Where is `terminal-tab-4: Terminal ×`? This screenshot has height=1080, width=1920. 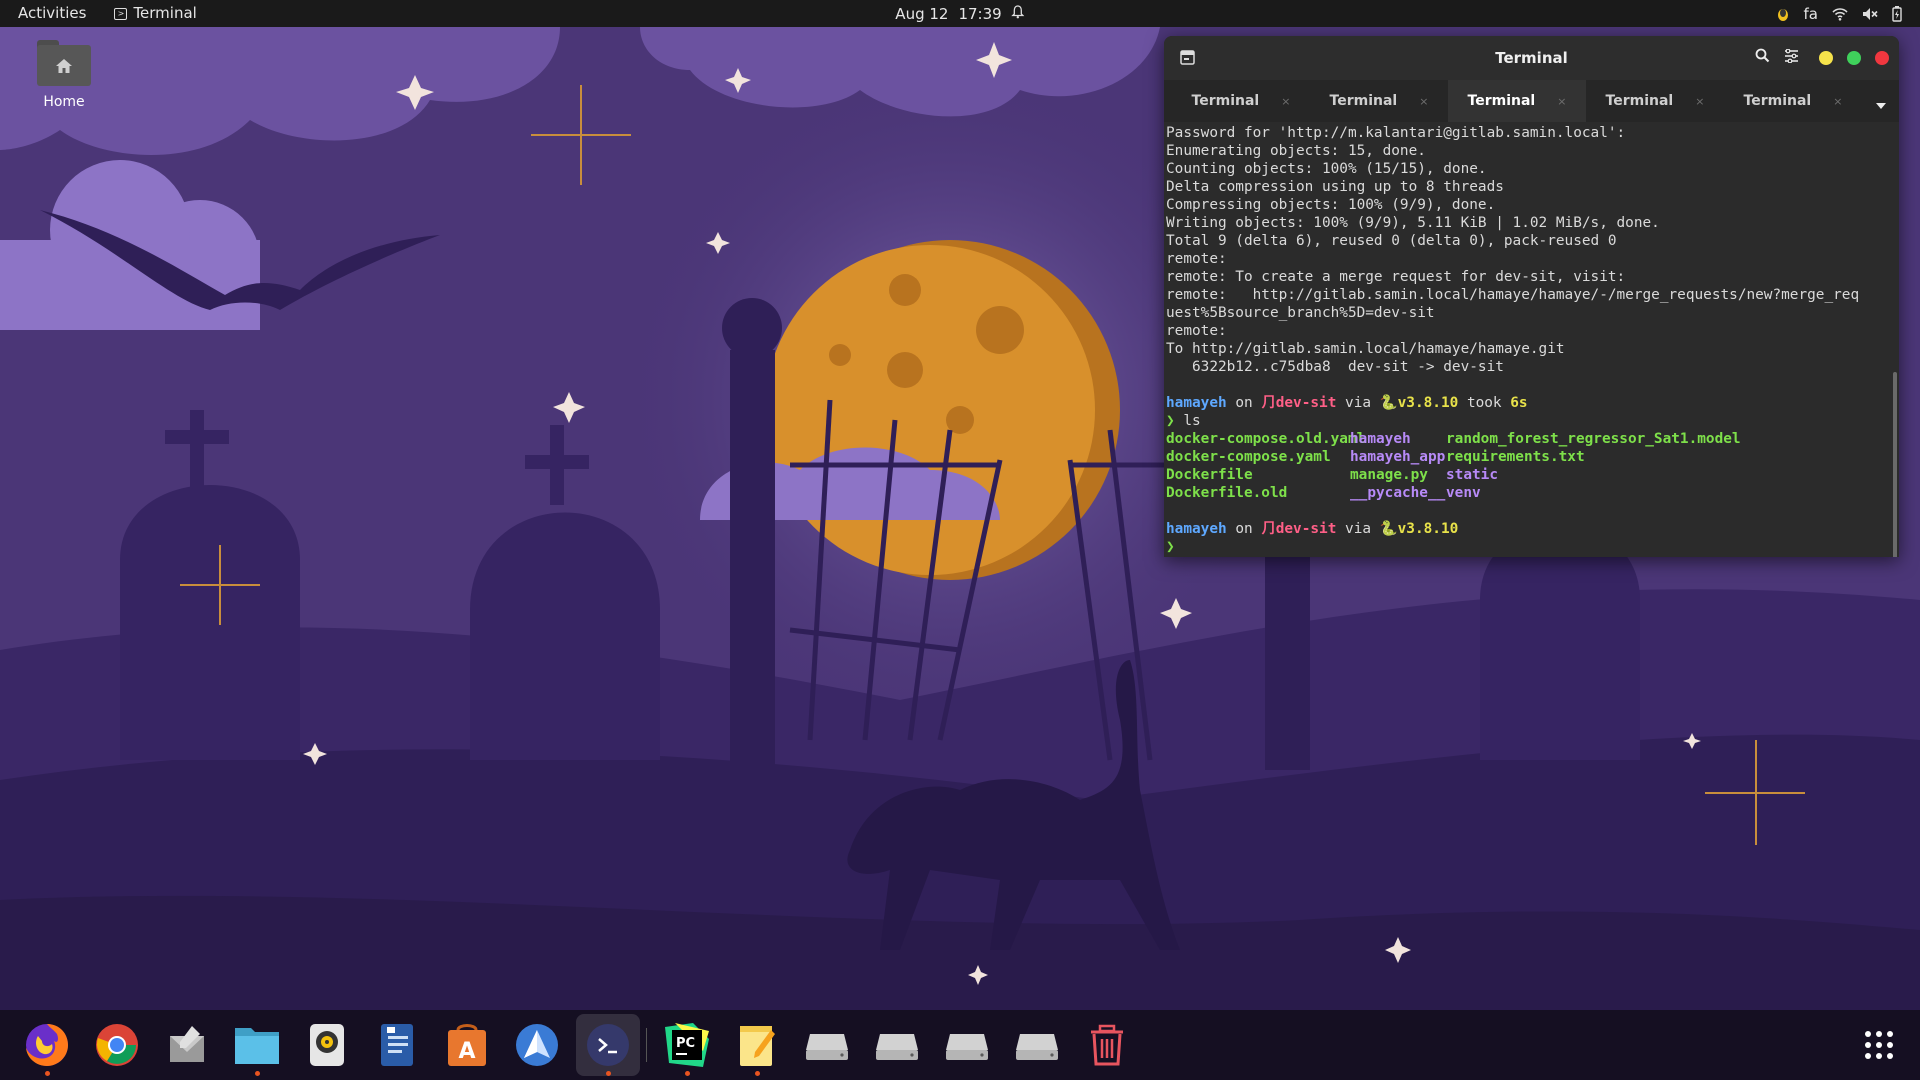
terminal-tab-4: Terminal × is located at coordinates (1655, 101).